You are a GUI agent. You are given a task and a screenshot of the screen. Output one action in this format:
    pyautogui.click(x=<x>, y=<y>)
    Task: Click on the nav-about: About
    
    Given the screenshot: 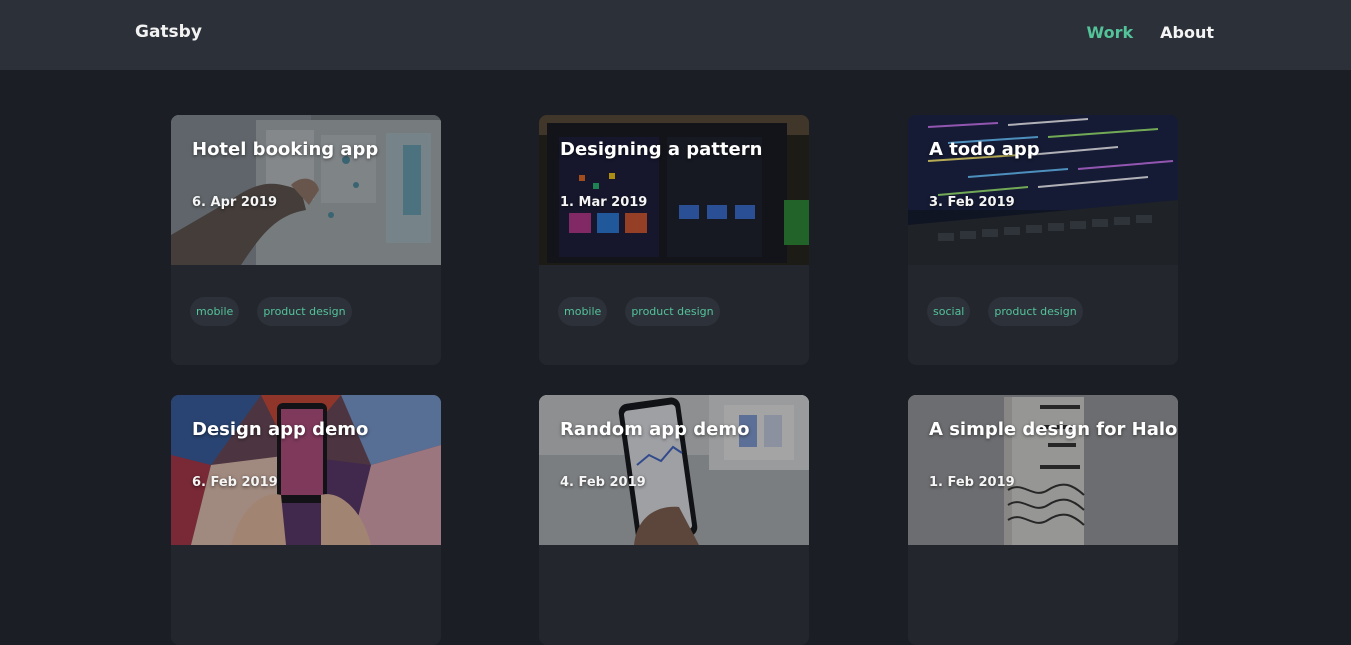 What is the action you would take?
    pyautogui.click(x=1187, y=32)
    